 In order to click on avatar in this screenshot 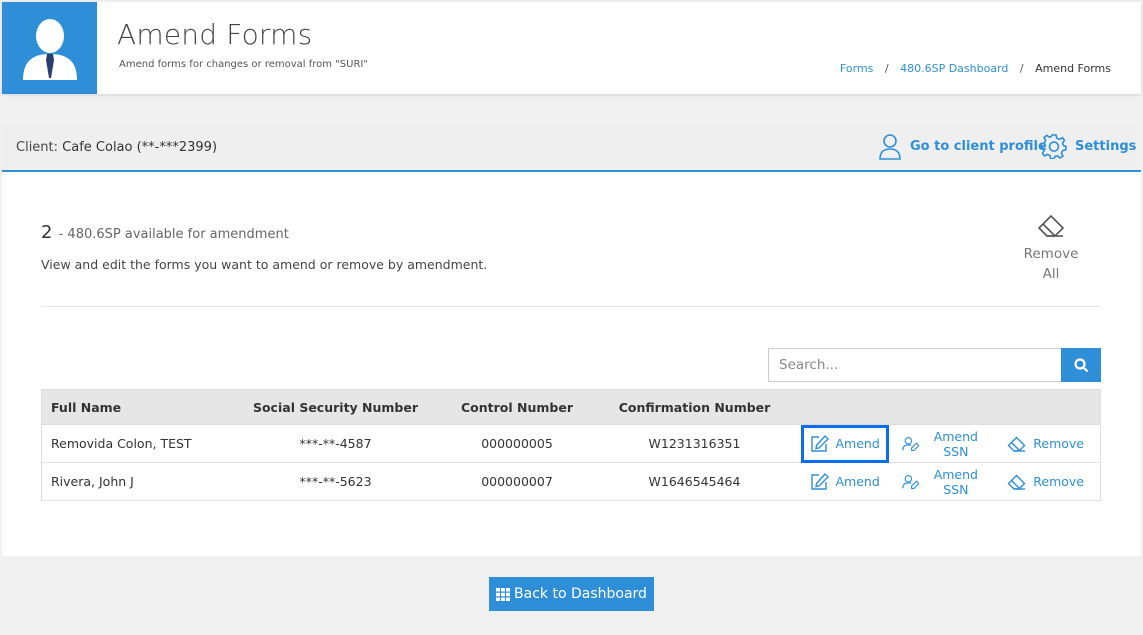, I will do `click(49, 48)`.